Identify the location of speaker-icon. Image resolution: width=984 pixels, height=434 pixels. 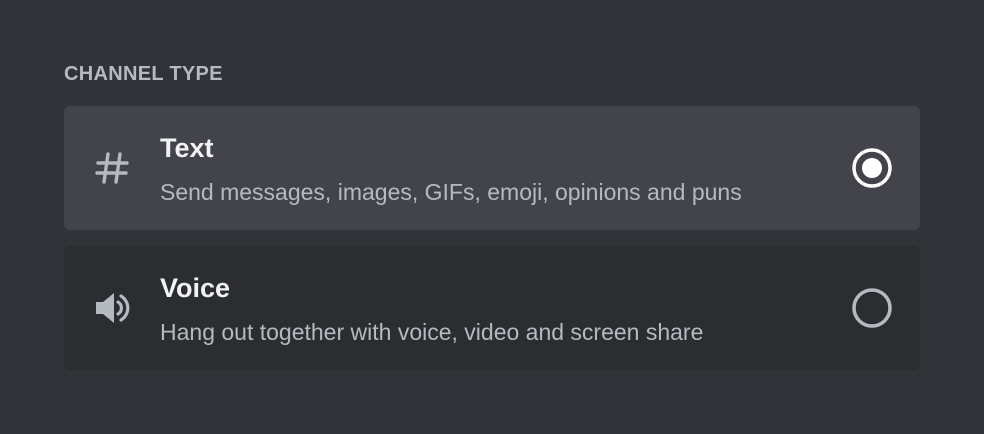
(112, 308).